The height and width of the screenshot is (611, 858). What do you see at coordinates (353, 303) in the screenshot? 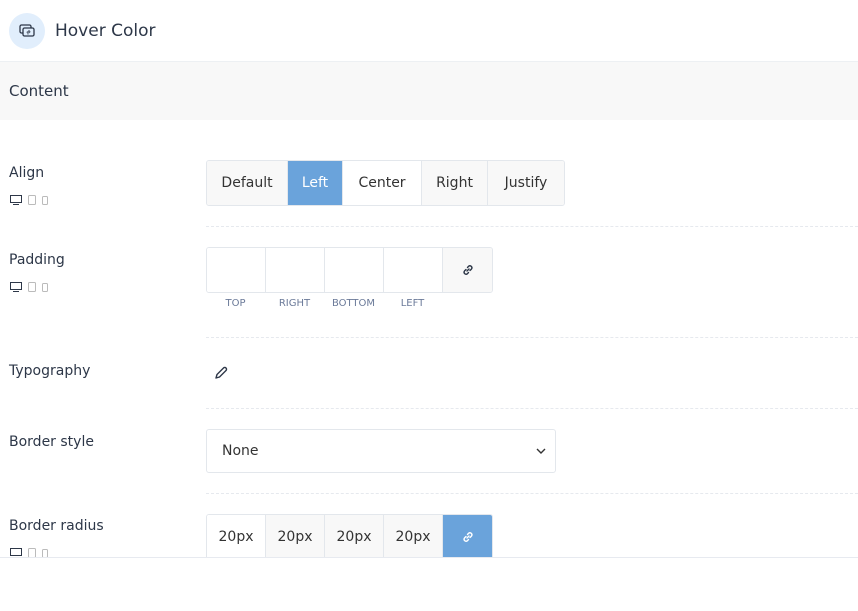
I see `padding-bottom-label: BOTTOM` at bounding box center [353, 303].